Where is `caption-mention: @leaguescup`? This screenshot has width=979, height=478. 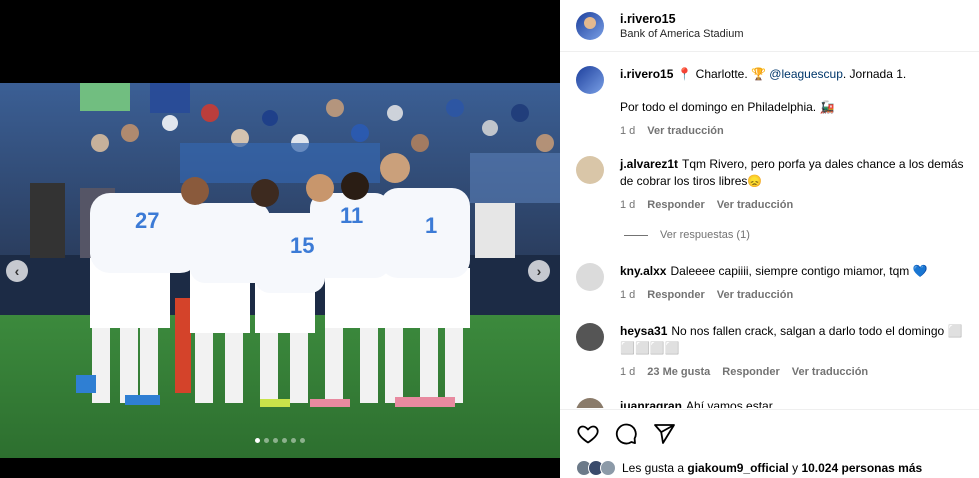
caption-mention: @leaguescup is located at coordinates (806, 74).